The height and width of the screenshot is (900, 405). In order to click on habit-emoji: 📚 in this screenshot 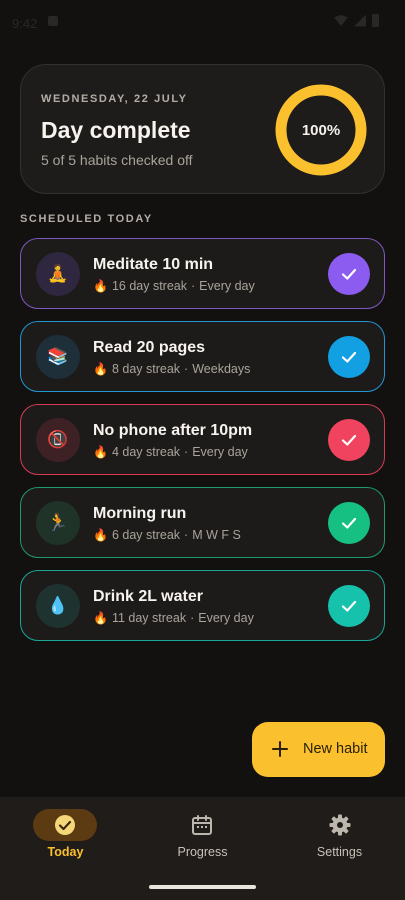, I will do `click(58, 356)`.